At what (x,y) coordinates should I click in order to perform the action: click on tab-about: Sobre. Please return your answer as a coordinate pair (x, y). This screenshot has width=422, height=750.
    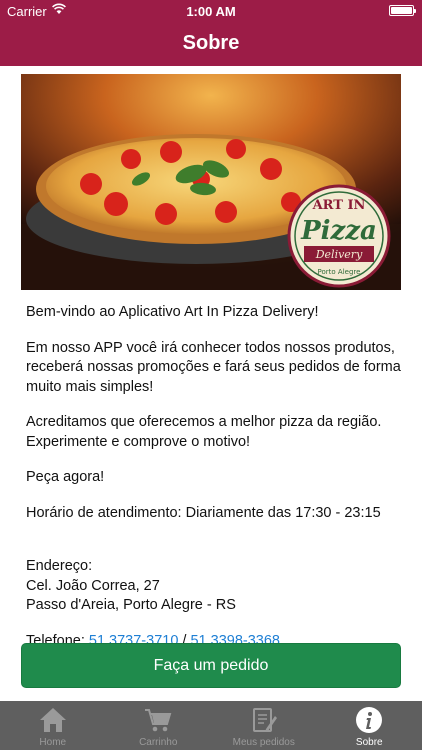
    Looking at the image, I should click on (369, 725).